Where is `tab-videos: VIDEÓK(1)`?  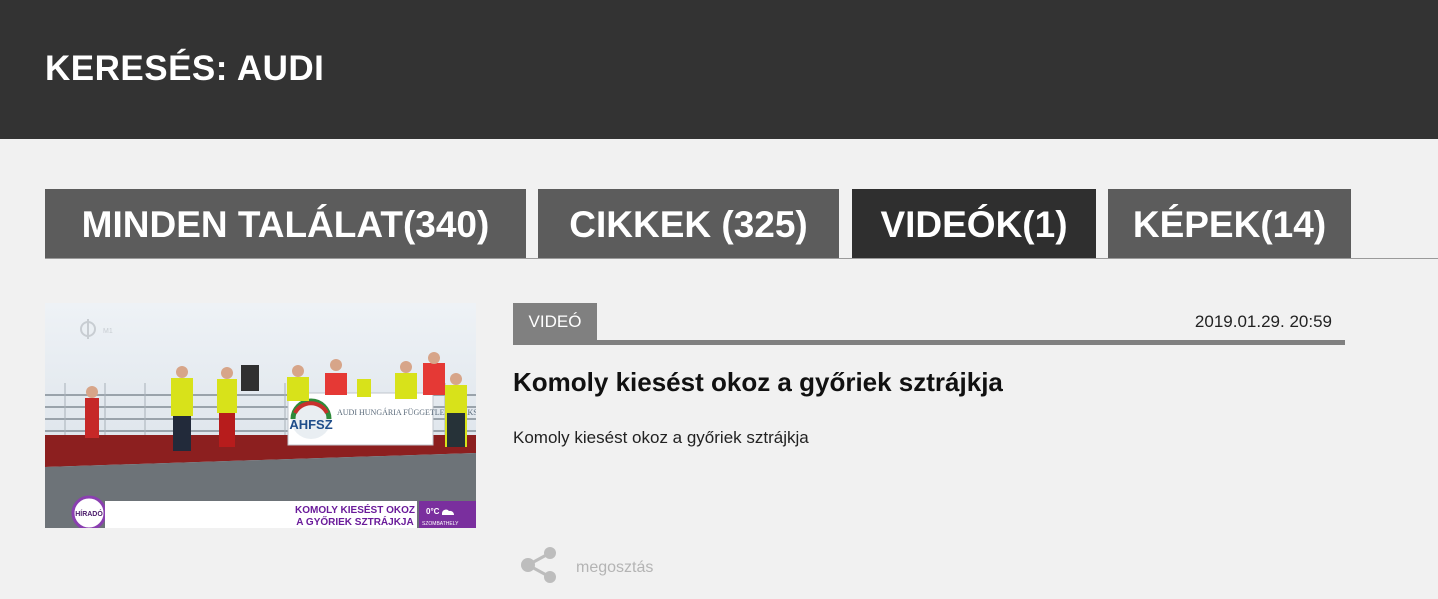
tab-videos: VIDEÓK(1) is located at coordinates (974, 223).